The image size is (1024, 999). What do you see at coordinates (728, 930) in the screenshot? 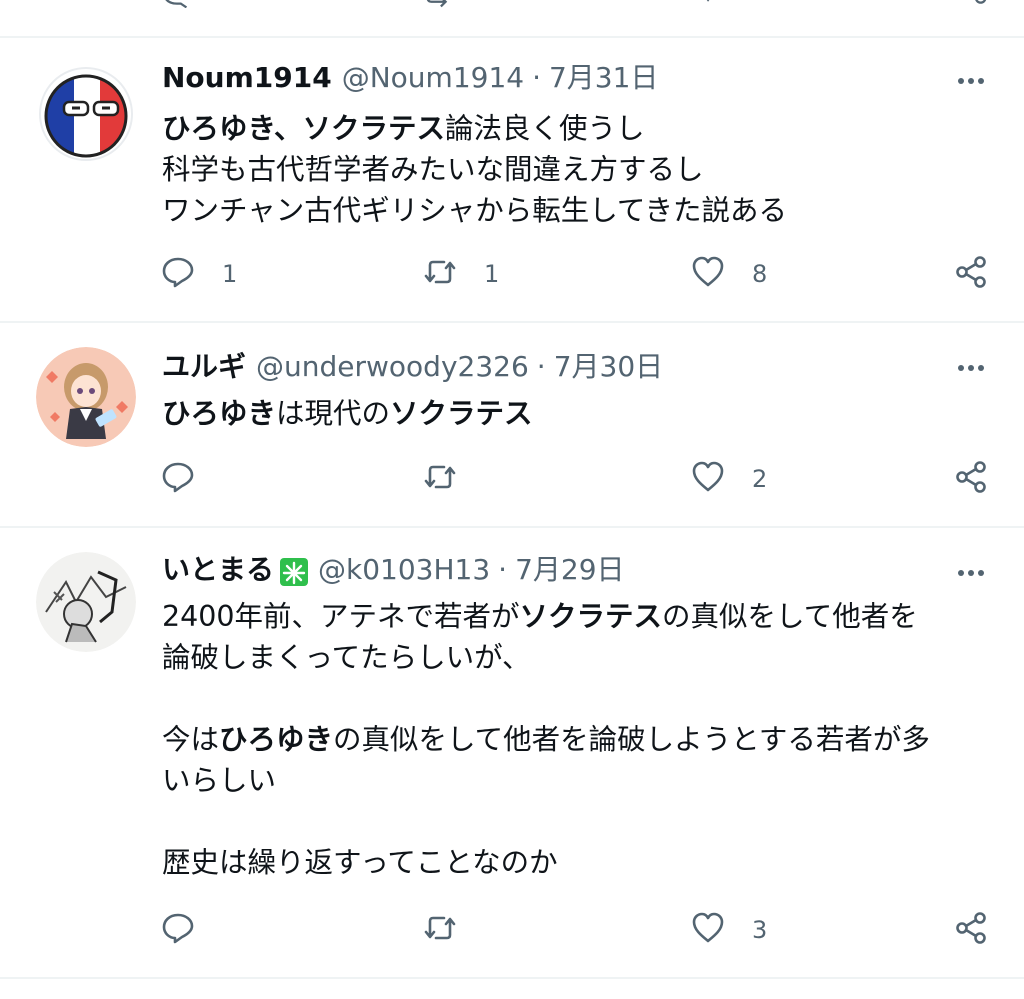
I see `like-button: 3` at bounding box center [728, 930].